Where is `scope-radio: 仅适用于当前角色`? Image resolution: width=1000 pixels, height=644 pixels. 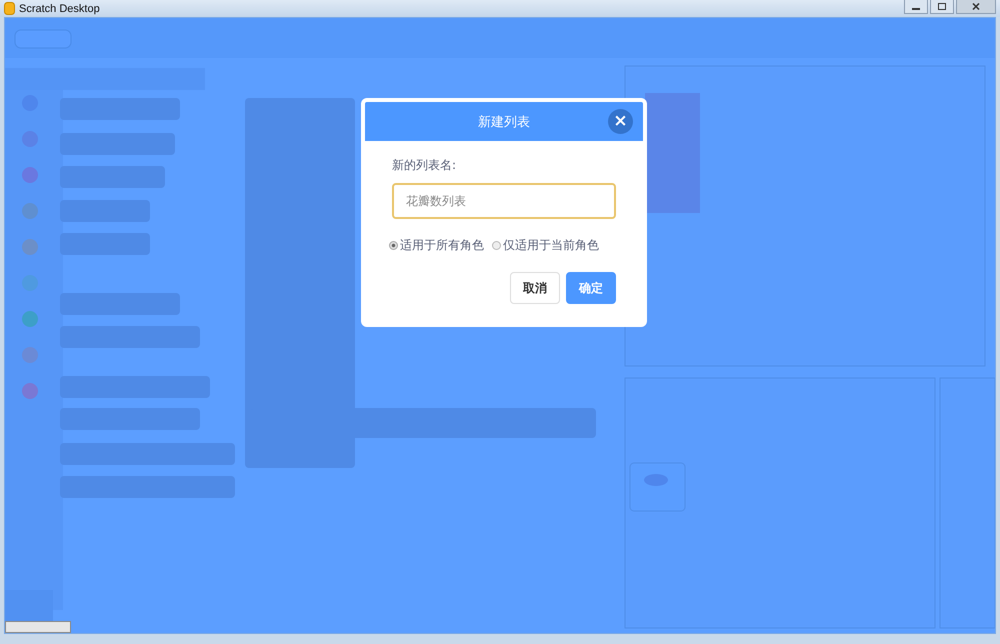 scope-radio: 仅适用于当前角色 is located at coordinates (545, 245).